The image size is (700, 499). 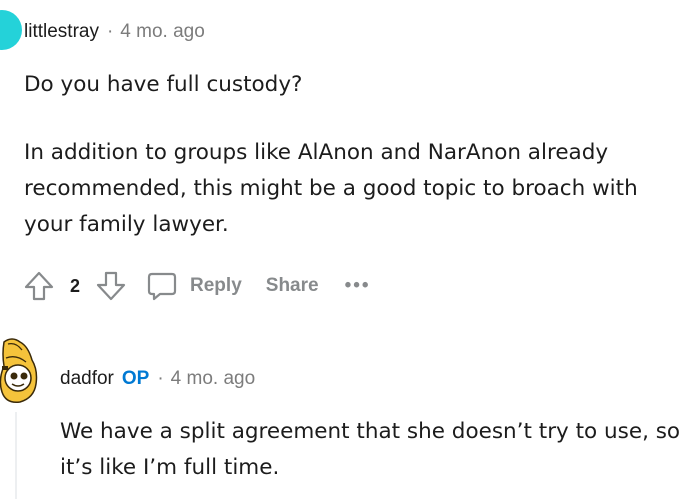 I want to click on share-button: Share, so click(x=292, y=286).